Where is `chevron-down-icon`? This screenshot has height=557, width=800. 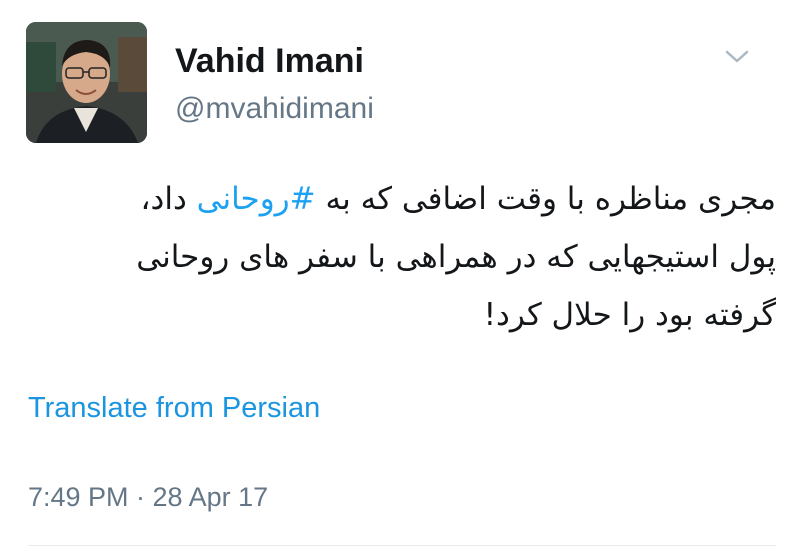
chevron-down-icon is located at coordinates (737, 56).